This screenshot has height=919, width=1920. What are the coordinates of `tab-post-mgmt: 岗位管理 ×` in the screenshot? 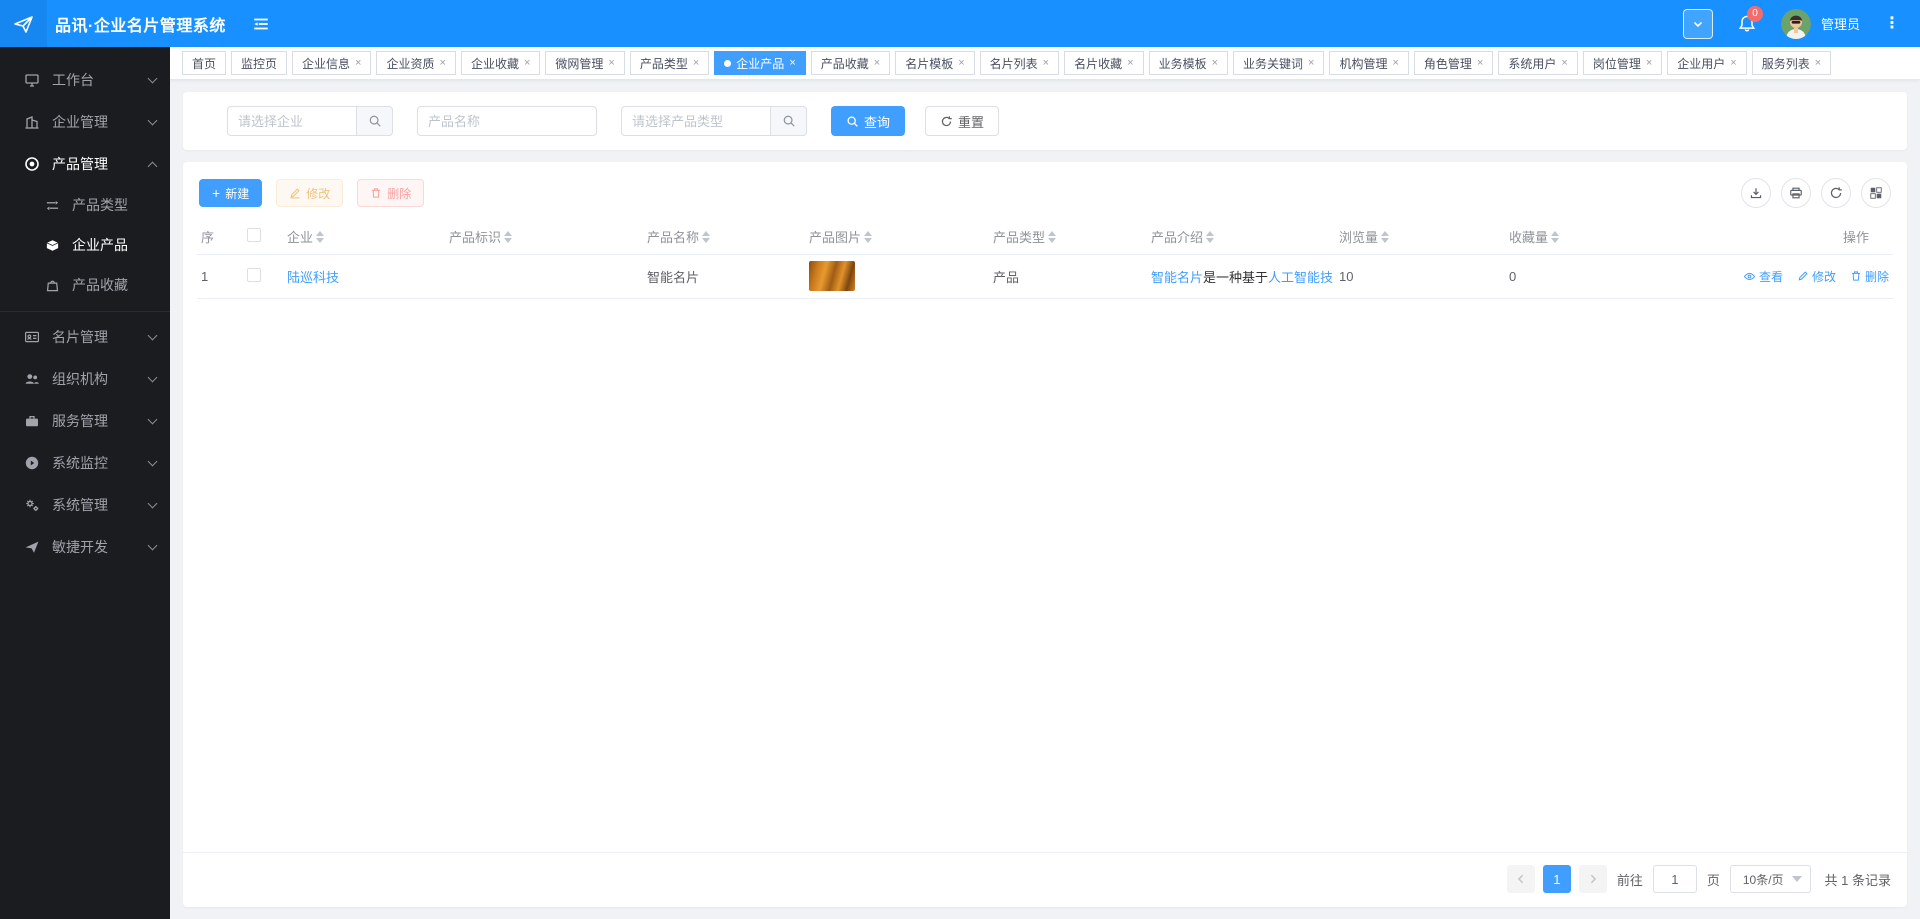 It's located at (1622, 63).